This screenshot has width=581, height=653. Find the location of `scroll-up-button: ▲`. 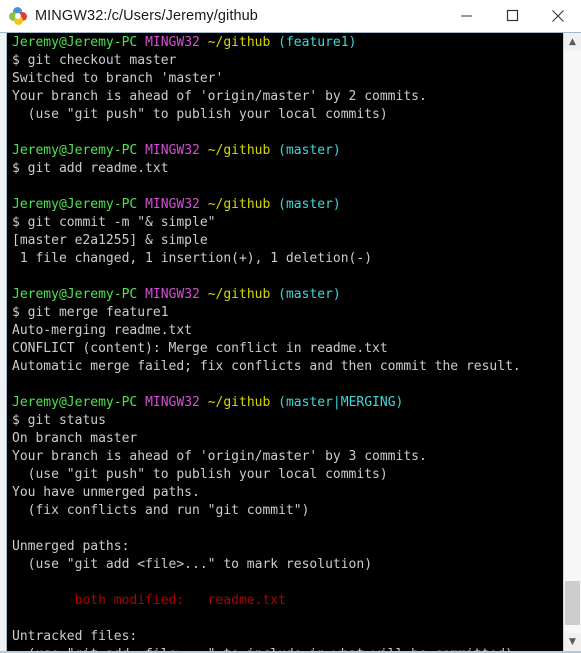

scroll-up-button: ▲ is located at coordinates (572, 42).